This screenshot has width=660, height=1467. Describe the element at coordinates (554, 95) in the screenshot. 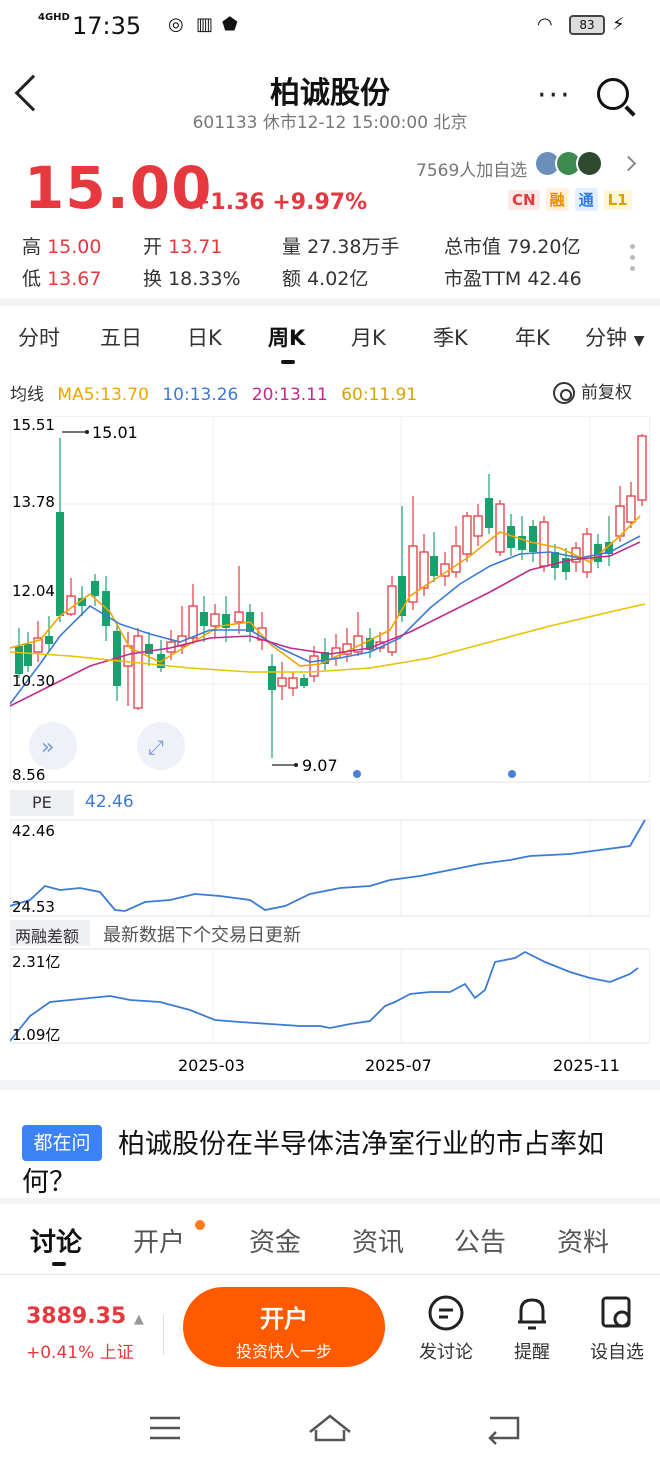

I see `more-menu-icon: ···` at that location.